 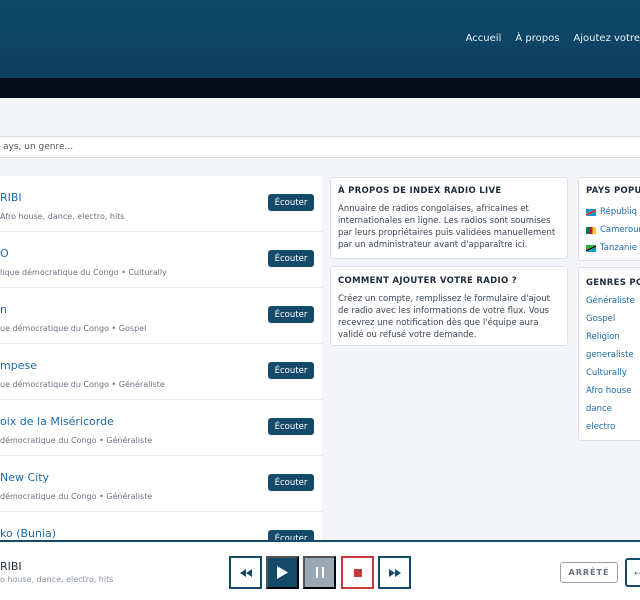 What do you see at coordinates (320, 39) in the screenshot?
I see `site-header: Accueil À propos Ajoutez votre` at bounding box center [320, 39].